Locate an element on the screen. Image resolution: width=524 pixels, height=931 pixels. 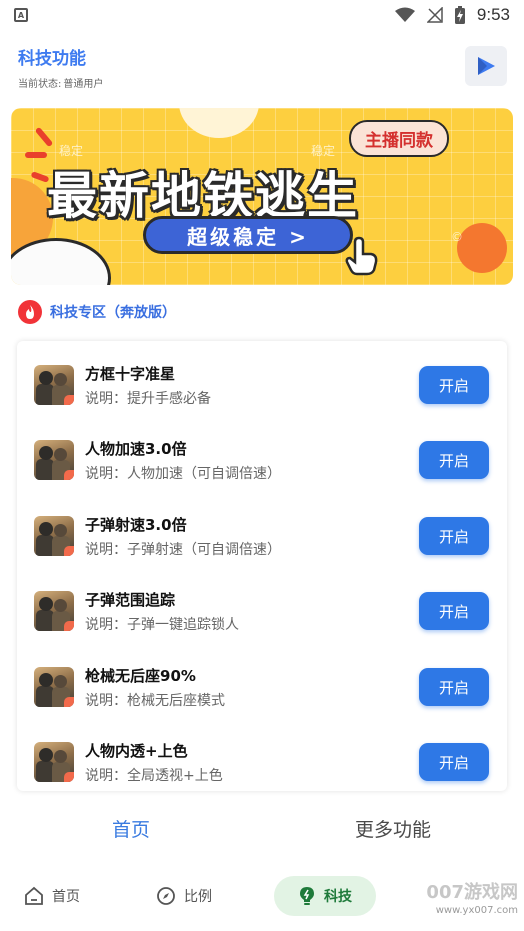
feature-desc-text: 子弹射速（可自调倍速） is located at coordinates (204, 549).